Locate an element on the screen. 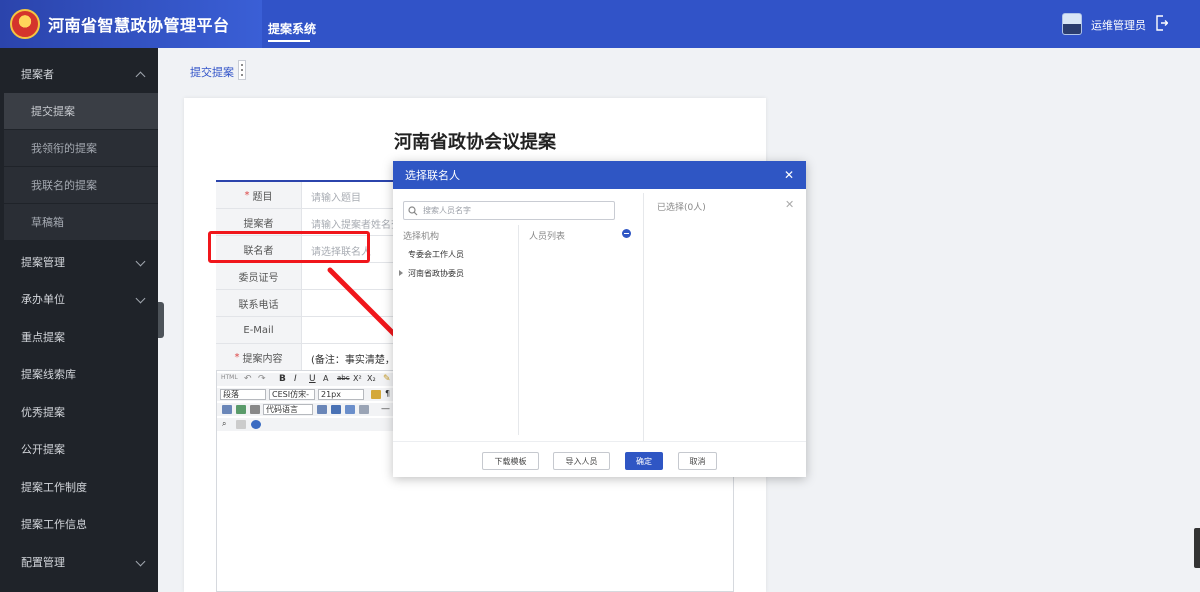 This screenshot has height=592, width=1200. clear-selection-icon: ✕ is located at coordinates (789, 204).